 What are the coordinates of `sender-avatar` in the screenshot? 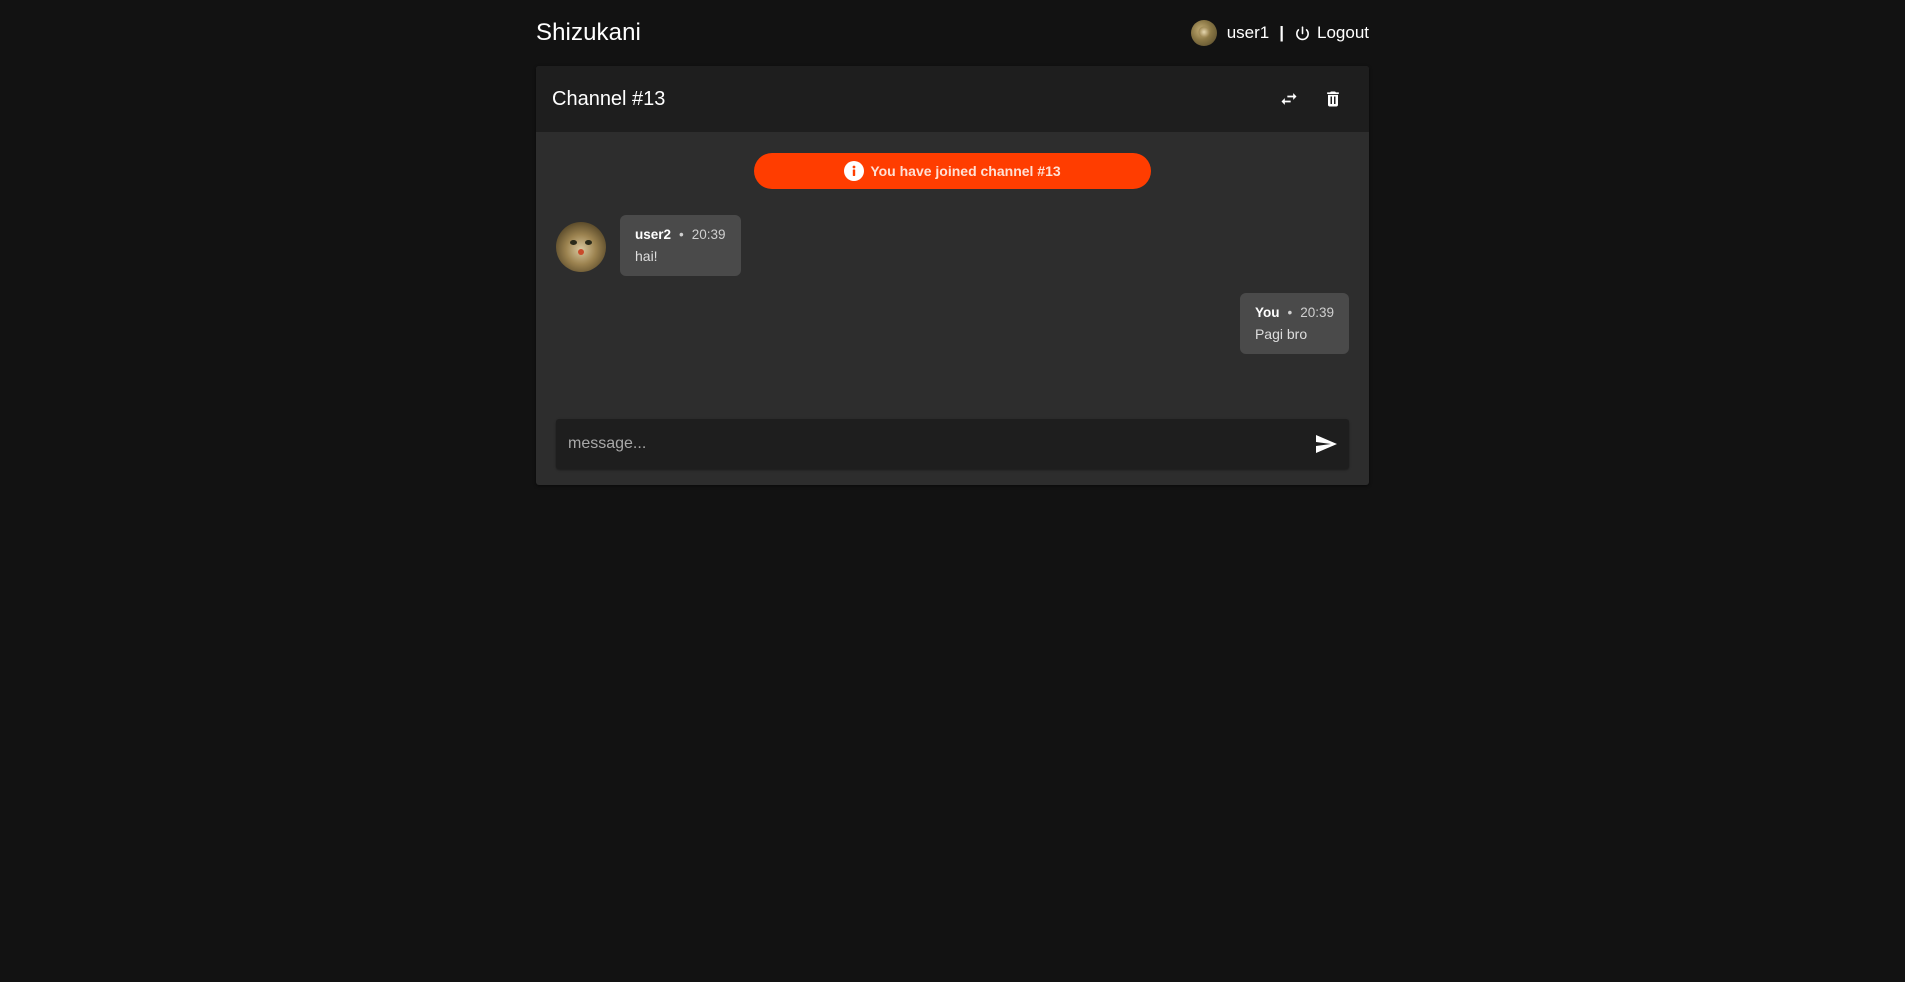 It's located at (581, 247).